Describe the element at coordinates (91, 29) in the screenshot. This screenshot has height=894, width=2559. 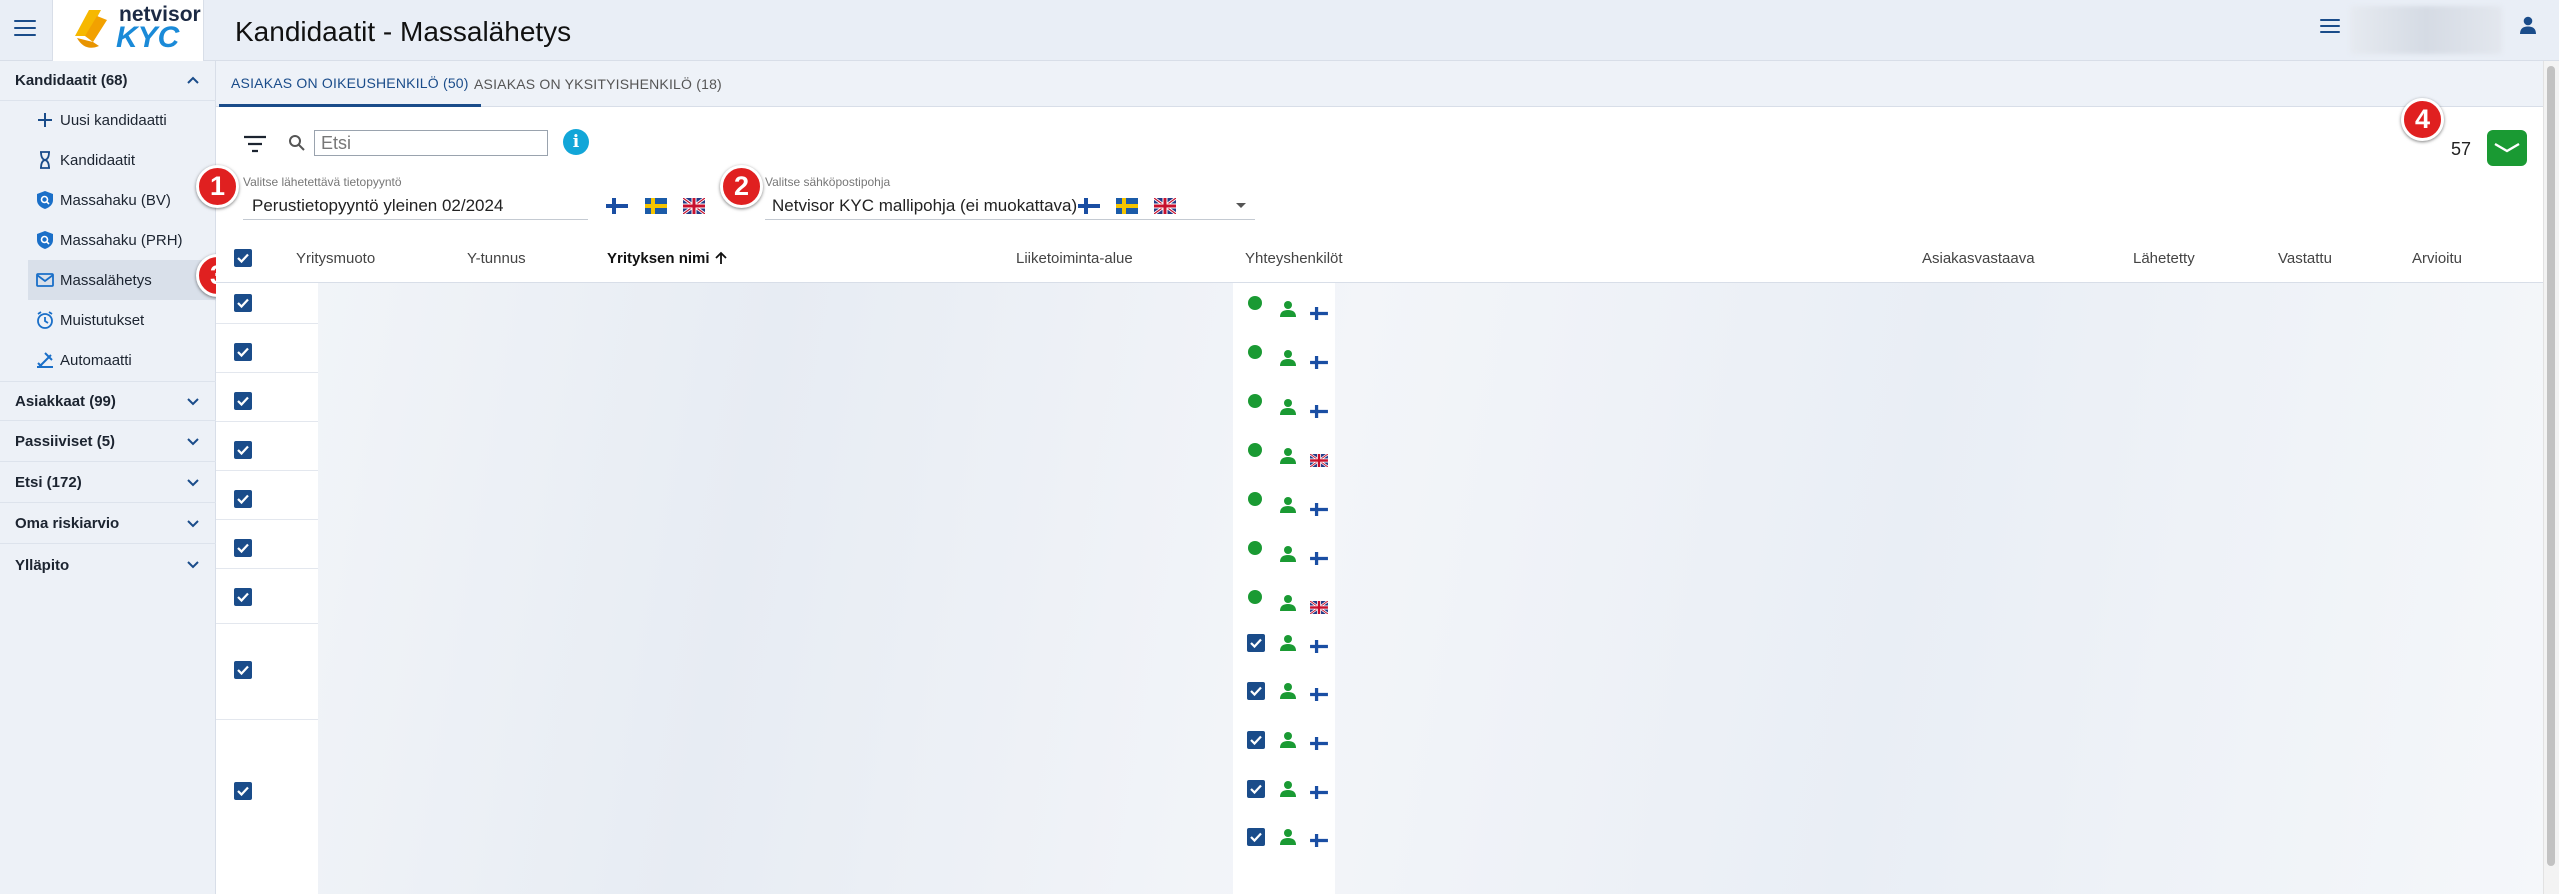
I see `kyc-logo-icon` at that location.